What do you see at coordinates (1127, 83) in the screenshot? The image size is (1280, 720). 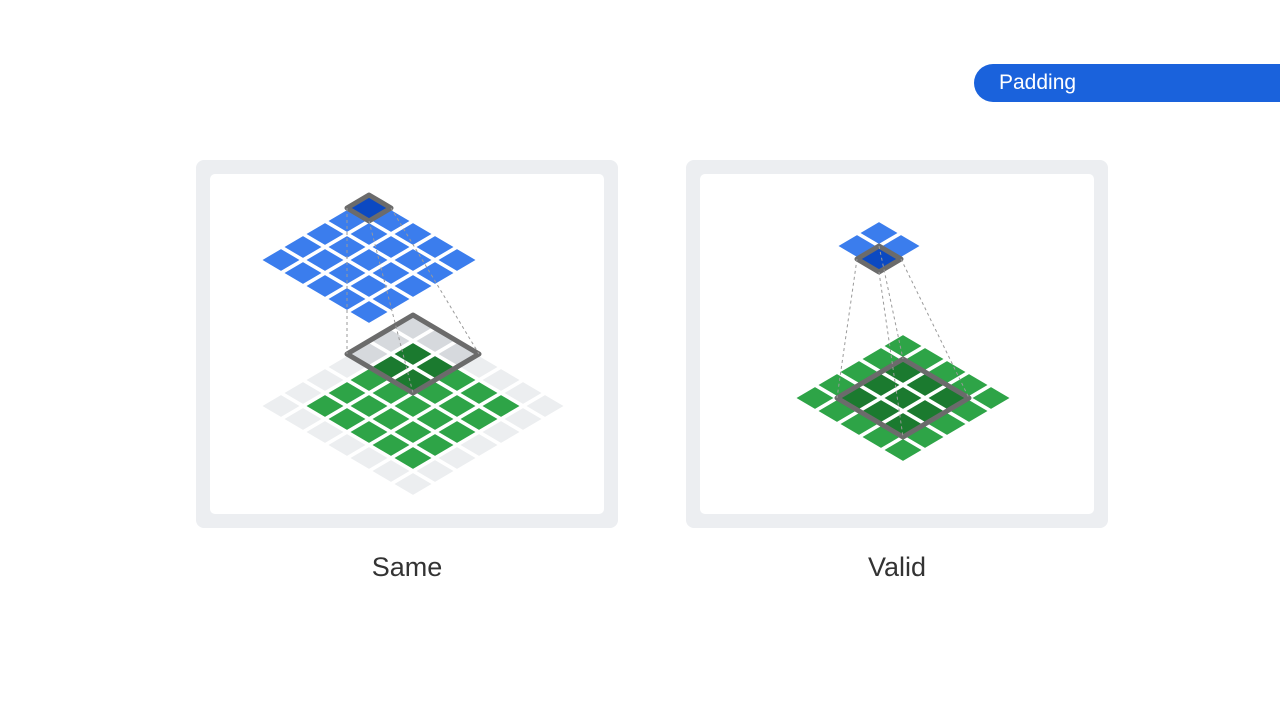 I see `padding-tag: Padding` at bounding box center [1127, 83].